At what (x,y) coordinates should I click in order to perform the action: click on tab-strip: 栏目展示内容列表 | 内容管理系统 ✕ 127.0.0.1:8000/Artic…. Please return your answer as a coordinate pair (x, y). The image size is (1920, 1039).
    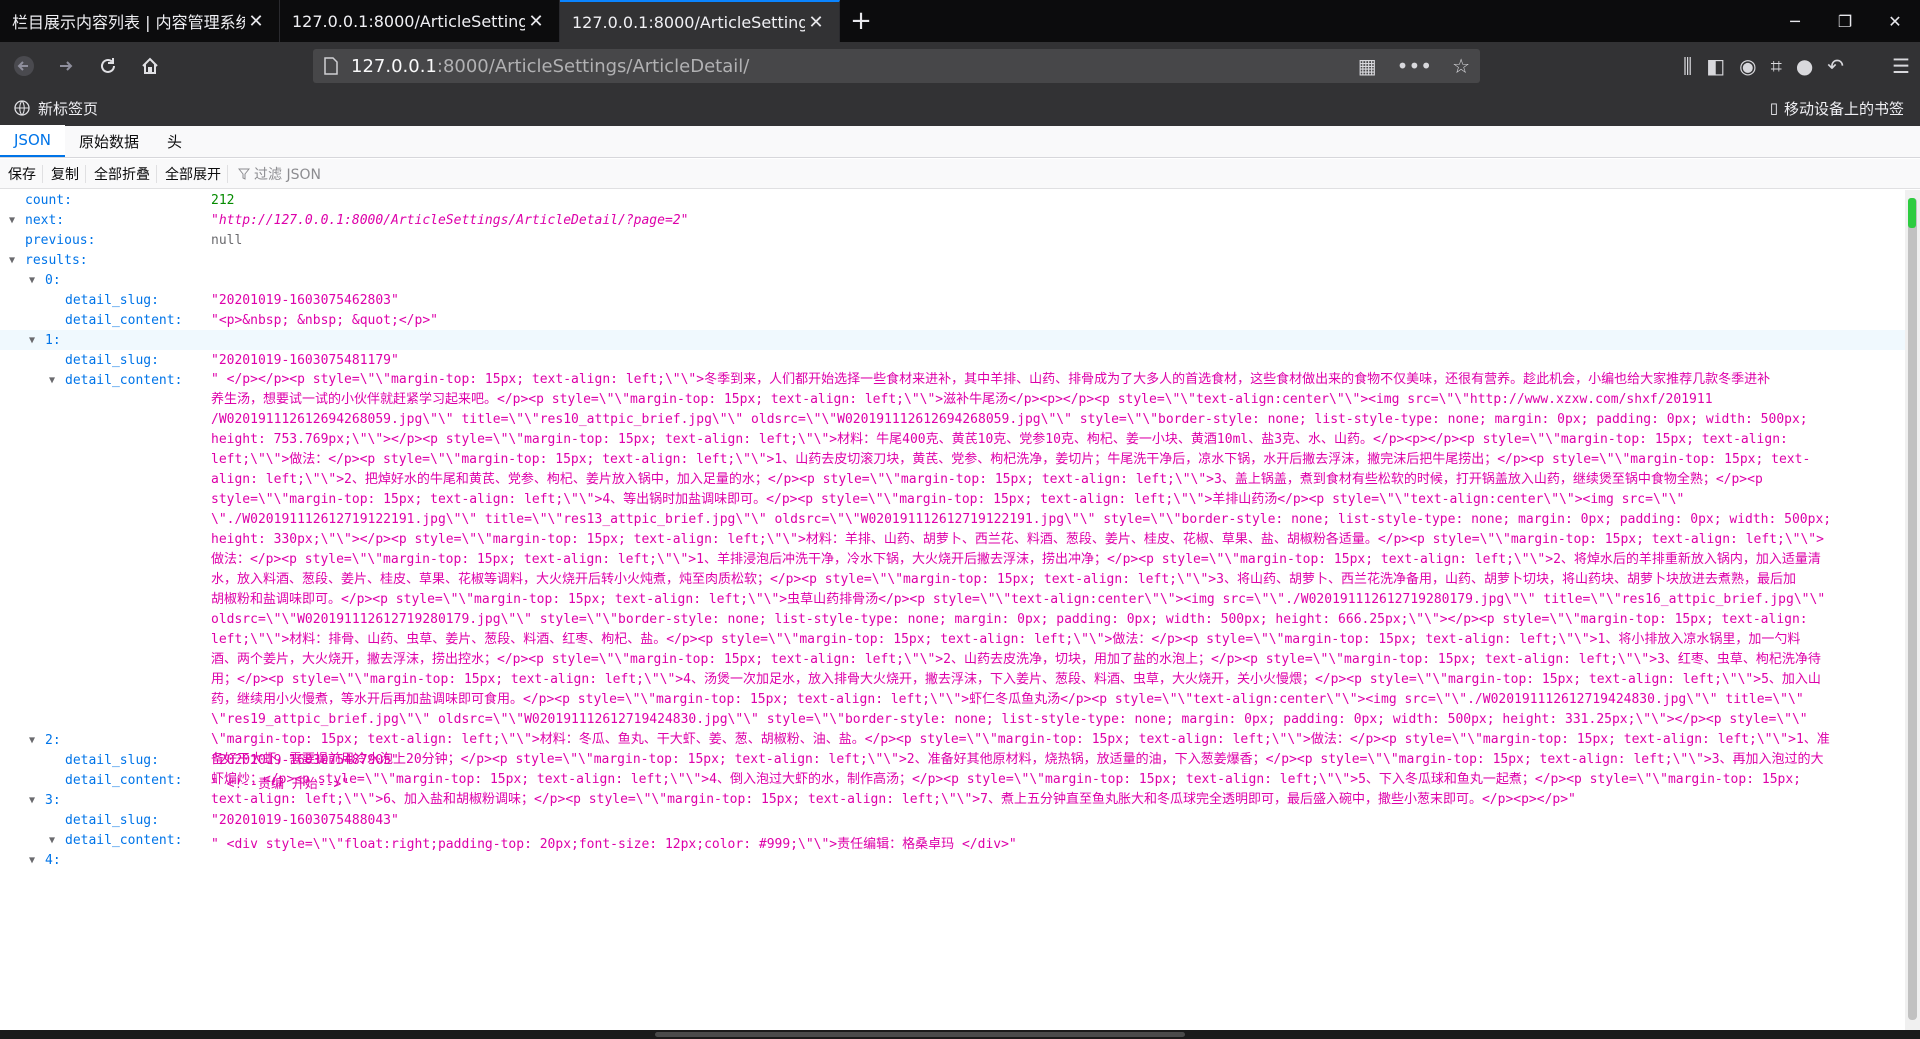
    Looking at the image, I should click on (960, 21).